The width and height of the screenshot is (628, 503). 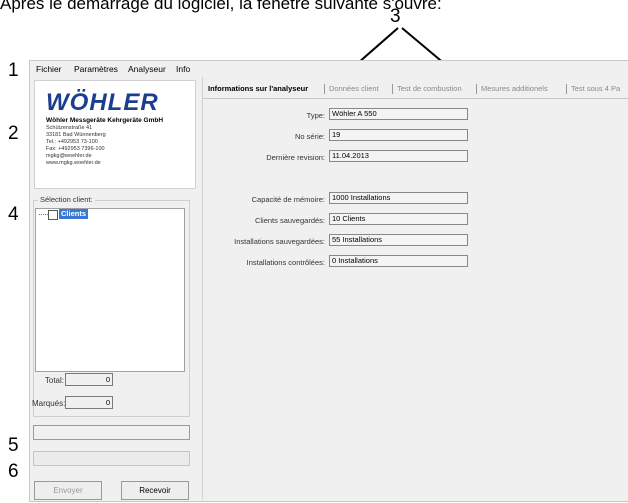 What do you see at coordinates (105, 120) in the screenshot?
I see `company-name: Wöhler Messgeräte Kehrgeräte GmbH` at bounding box center [105, 120].